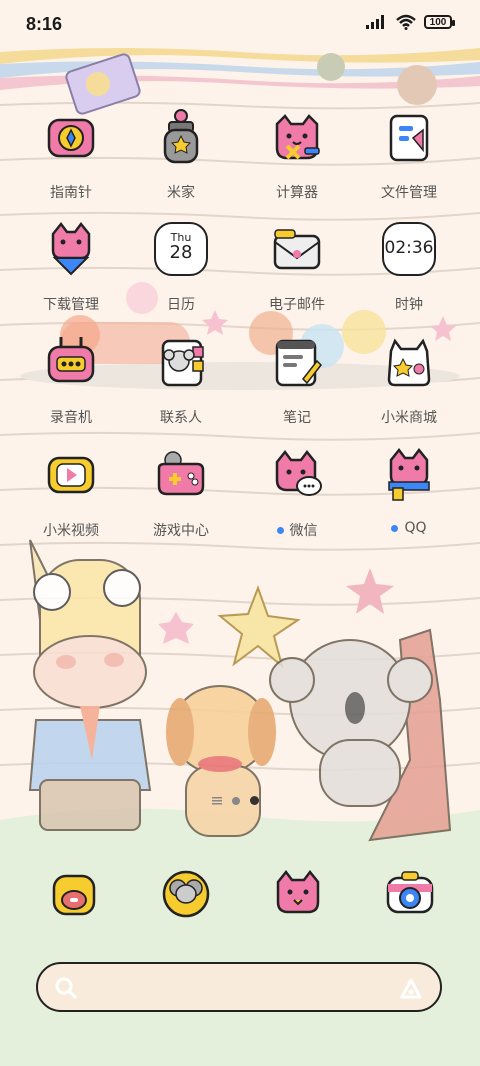 This screenshot has width=480, height=1066. I want to click on app-email: 电子邮件, so click(297, 267).